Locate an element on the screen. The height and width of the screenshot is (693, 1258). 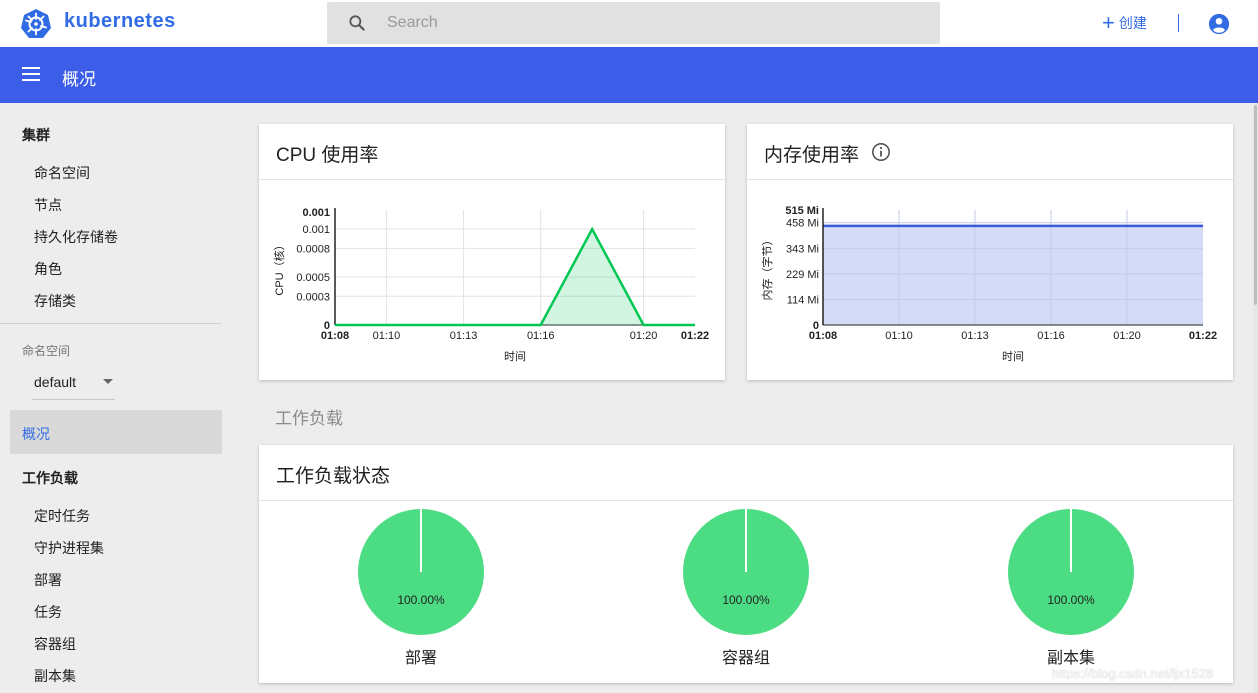
kubernetes-logo-icon is located at coordinates (36, 24).